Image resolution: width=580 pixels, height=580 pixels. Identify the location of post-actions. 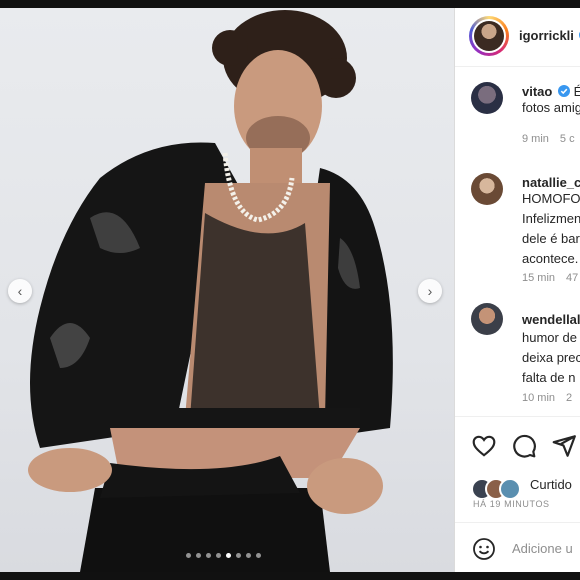
(517, 447).